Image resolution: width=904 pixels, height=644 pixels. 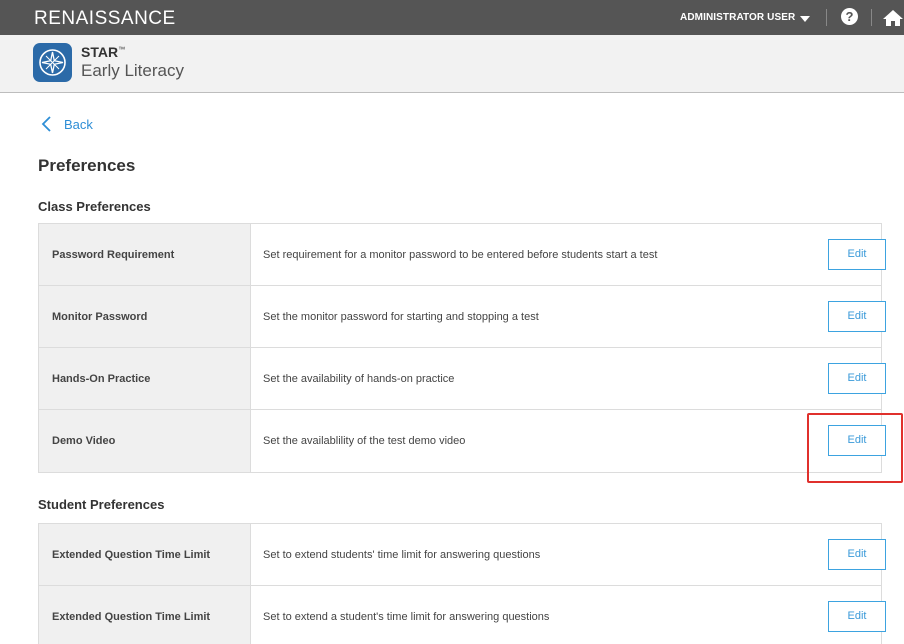 I want to click on chevron-down-icon, so click(x=805, y=19).